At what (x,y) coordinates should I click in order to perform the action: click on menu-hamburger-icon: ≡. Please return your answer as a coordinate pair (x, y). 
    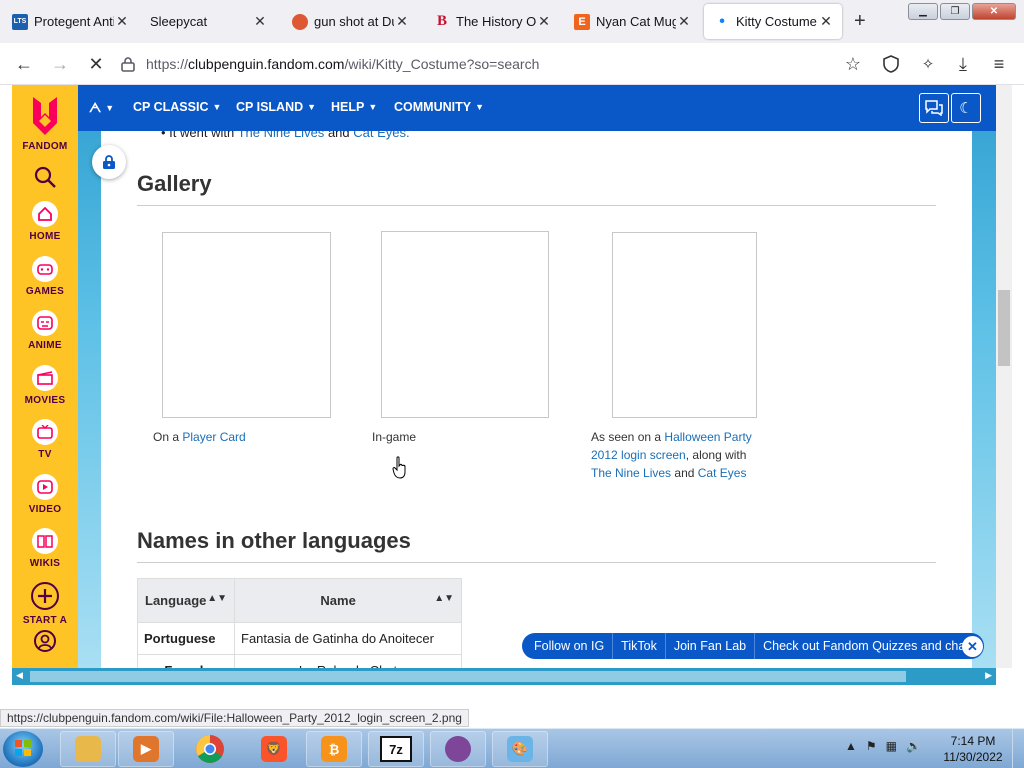
    Looking at the image, I should click on (999, 64).